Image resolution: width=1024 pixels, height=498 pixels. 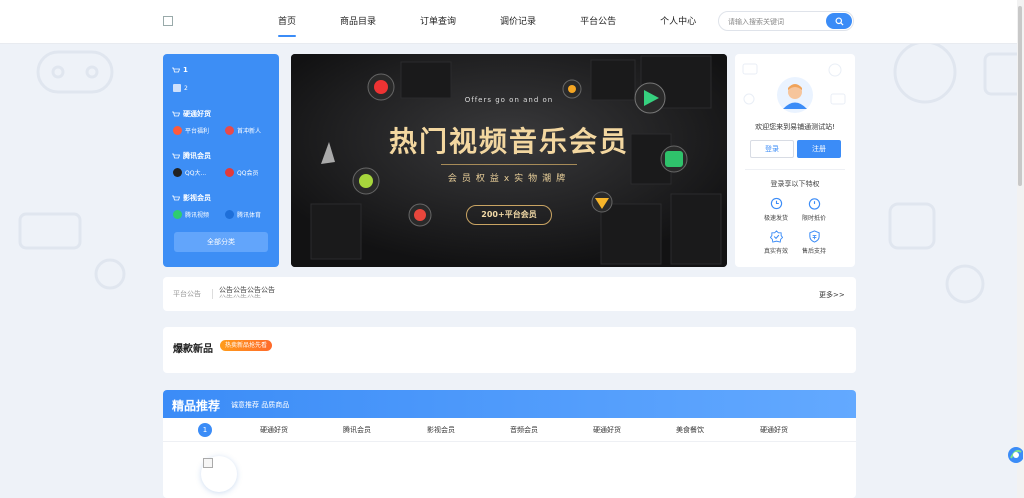 I want to click on category-item: 腾讯体育, so click(x=243, y=214).